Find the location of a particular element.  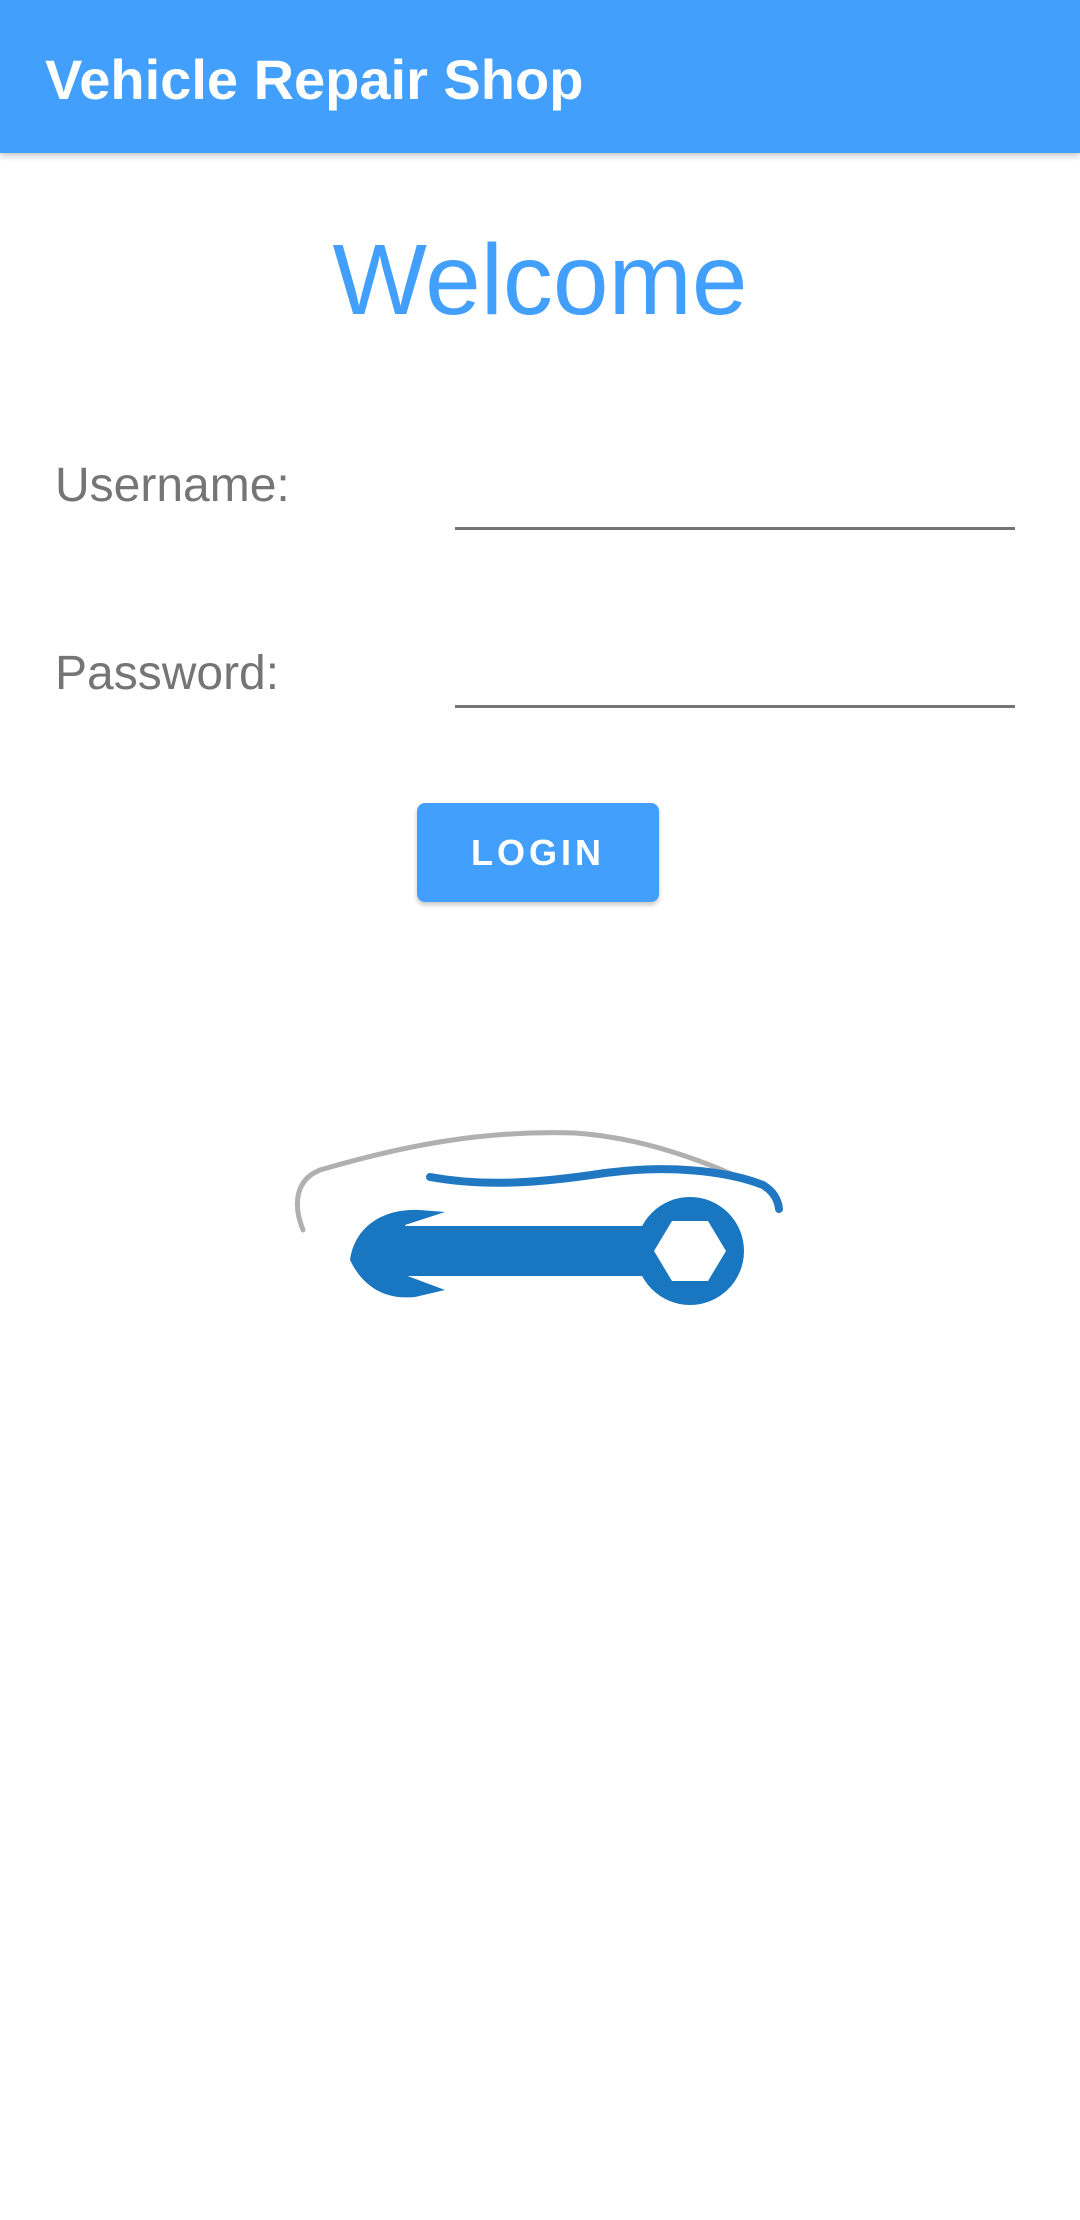

password-input is located at coordinates (735, 673).